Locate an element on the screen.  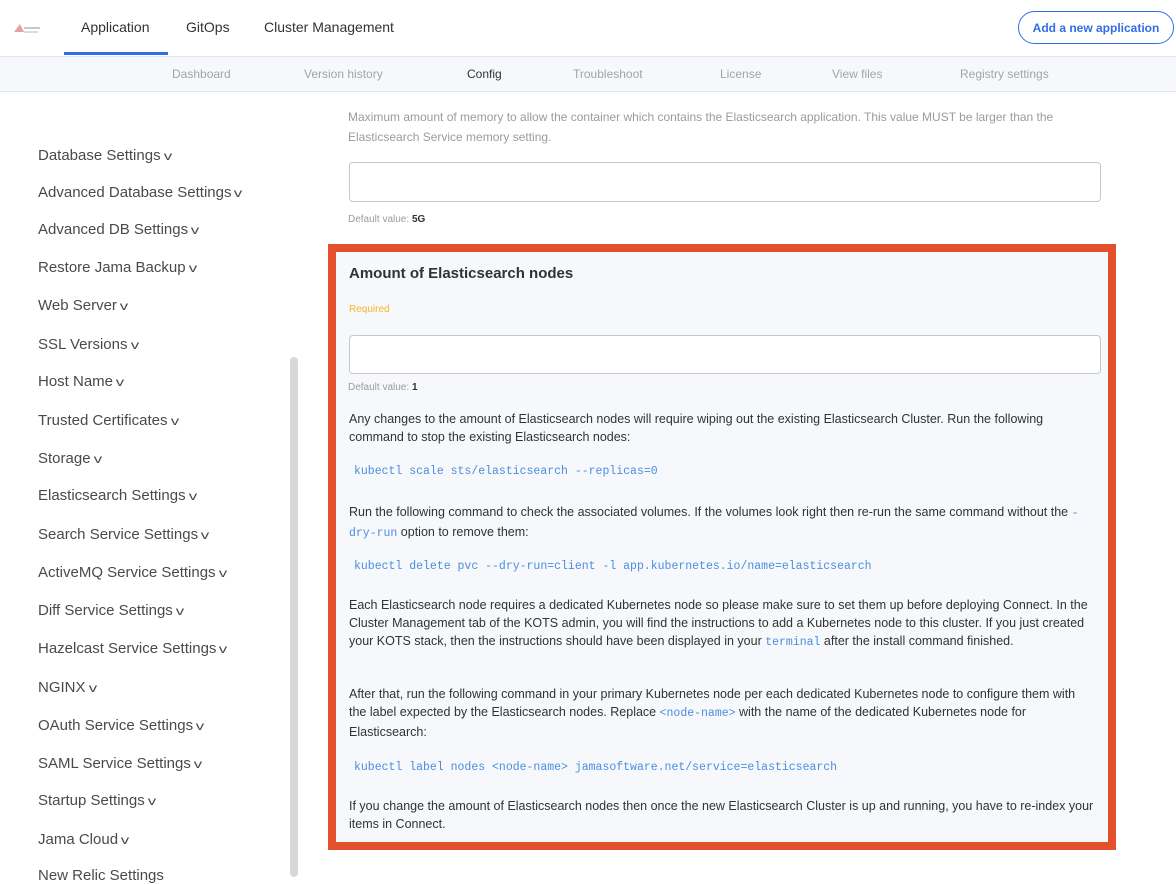
sidebar-item-startup-settings: Startup Settings v is located at coordinates (97, 800).